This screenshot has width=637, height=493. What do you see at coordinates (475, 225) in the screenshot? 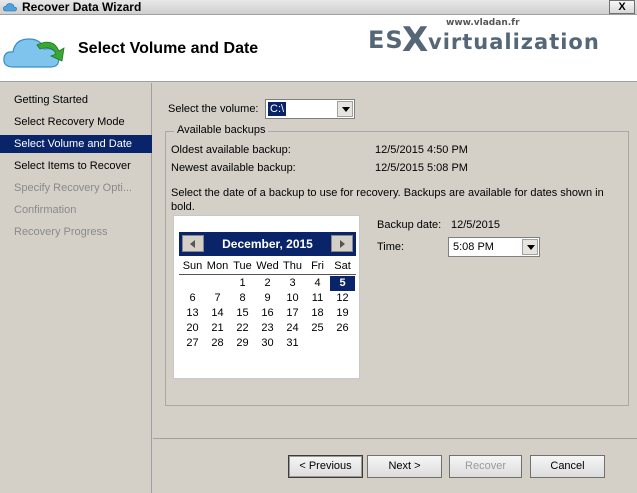
I see `backup-date-value: 12/5/2015` at bounding box center [475, 225].